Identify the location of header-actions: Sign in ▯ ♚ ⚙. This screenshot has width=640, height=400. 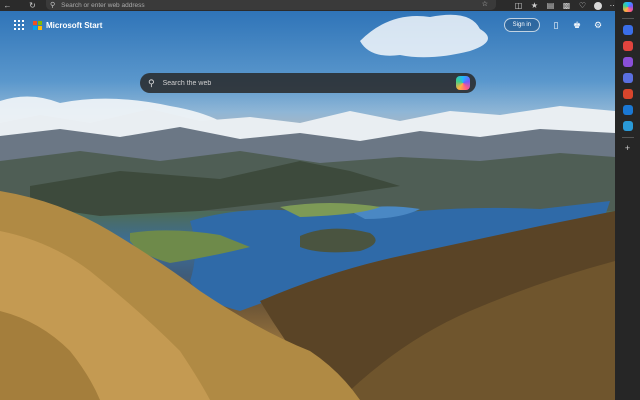
(553, 25).